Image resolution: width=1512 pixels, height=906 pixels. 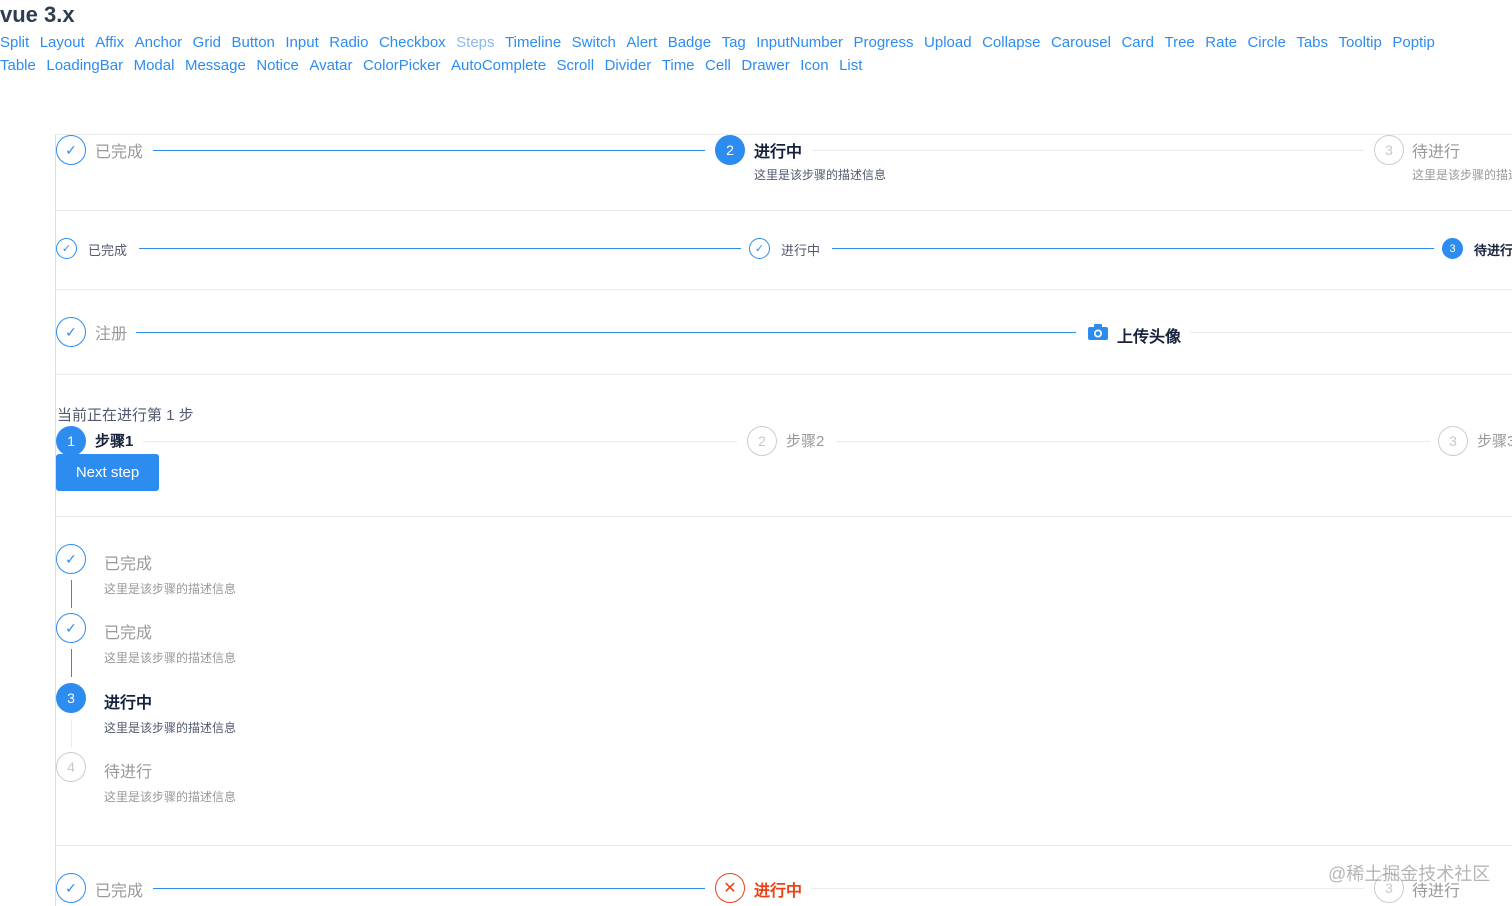 I want to click on step-title: 步骤1, so click(x=114, y=441).